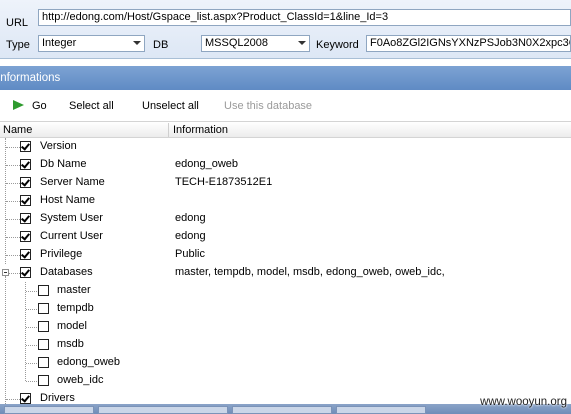  What do you see at coordinates (58, 146) in the screenshot?
I see `tree-item-name: Version` at bounding box center [58, 146].